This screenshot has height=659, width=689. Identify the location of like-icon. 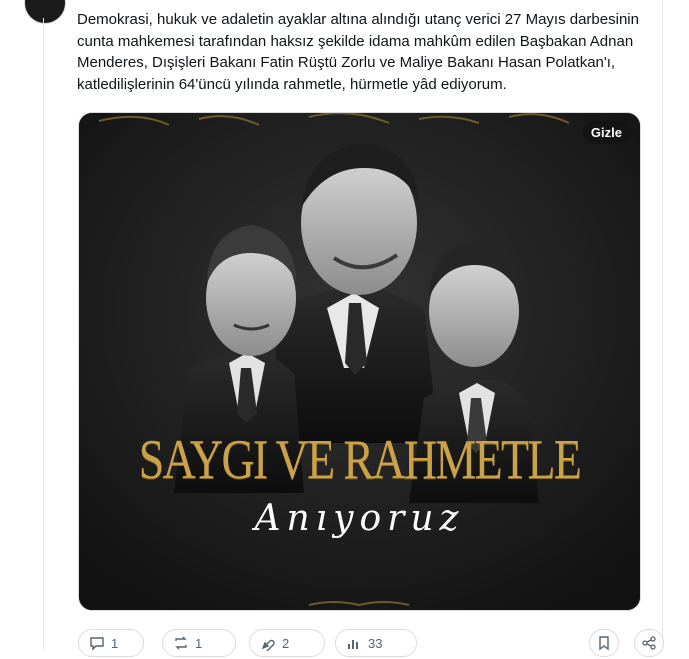
(268, 643).